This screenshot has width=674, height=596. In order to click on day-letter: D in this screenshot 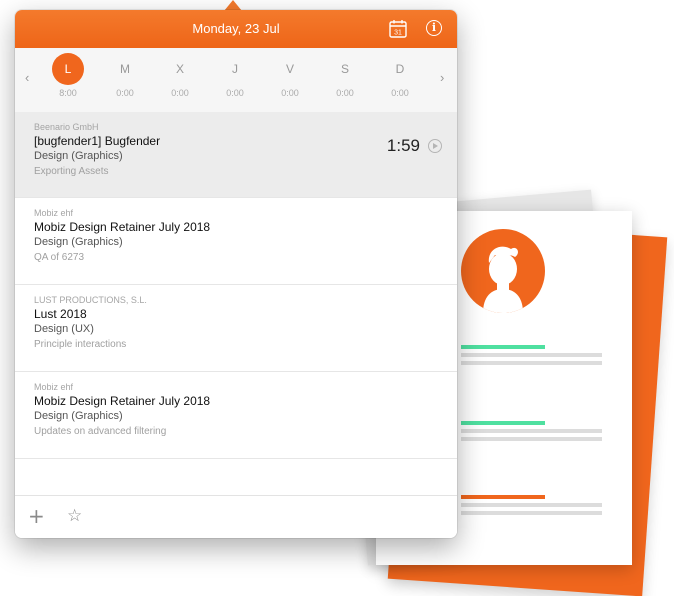, I will do `click(400, 69)`.